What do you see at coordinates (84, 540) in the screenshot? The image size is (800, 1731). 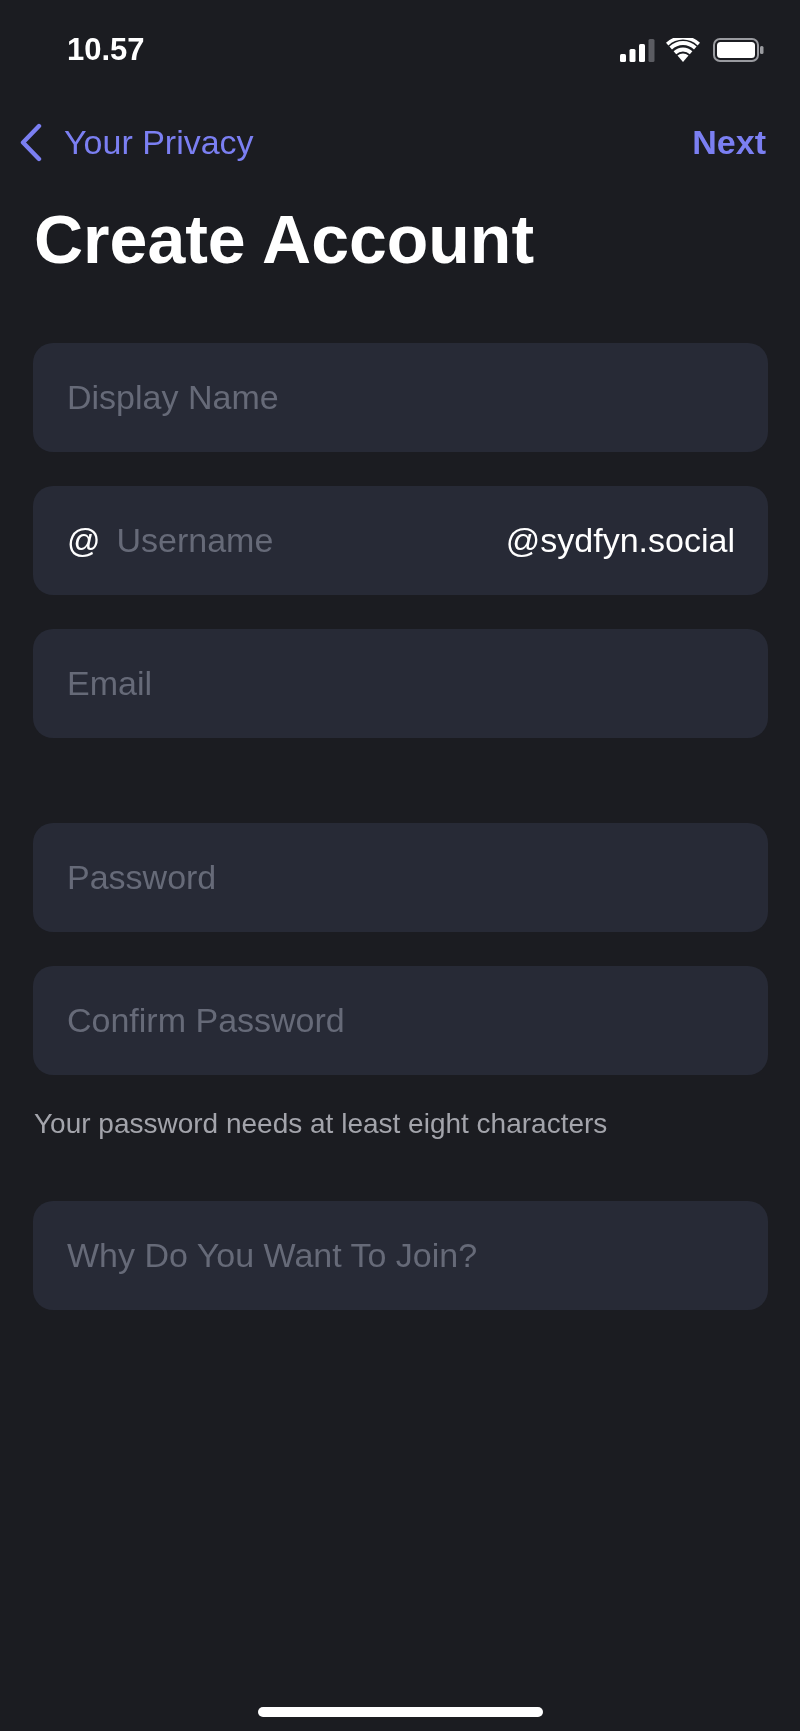 I see `at-sign-label: @` at bounding box center [84, 540].